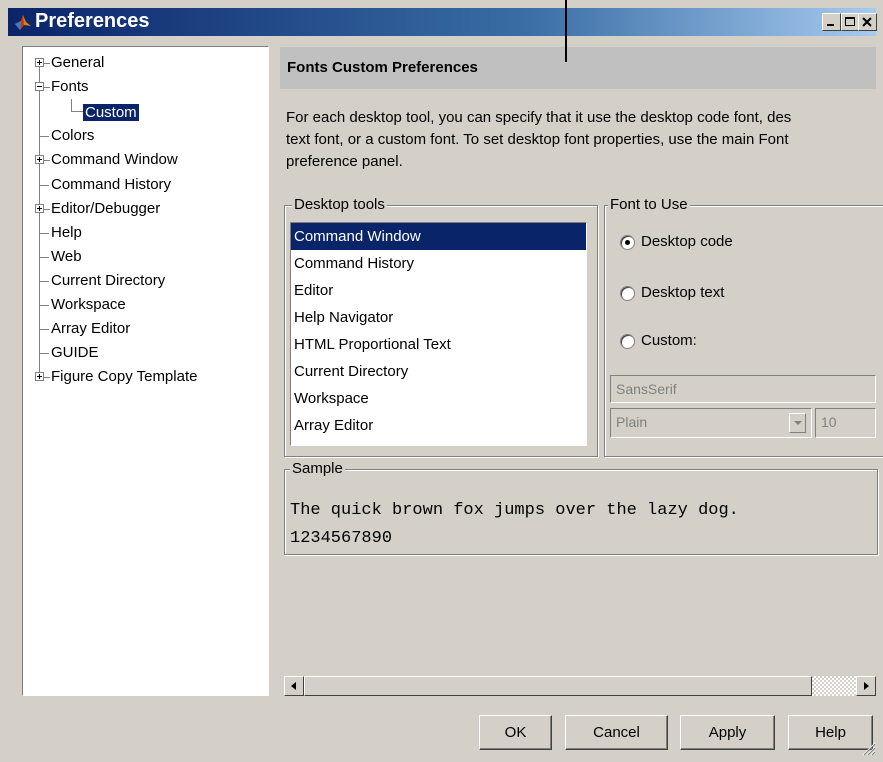  What do you see at coordinates (831, 22) in the screenshot?
I see `minimize-button` at bounding box center [831, 22].